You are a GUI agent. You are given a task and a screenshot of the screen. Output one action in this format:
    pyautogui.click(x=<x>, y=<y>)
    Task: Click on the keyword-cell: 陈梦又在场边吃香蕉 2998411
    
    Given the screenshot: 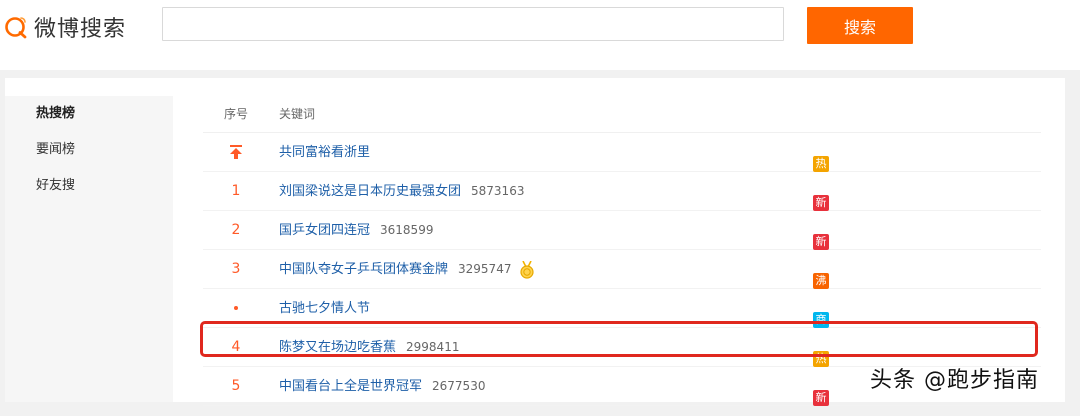 What is the action you would take?
    pyautogui.click(x=369, y=347)
    